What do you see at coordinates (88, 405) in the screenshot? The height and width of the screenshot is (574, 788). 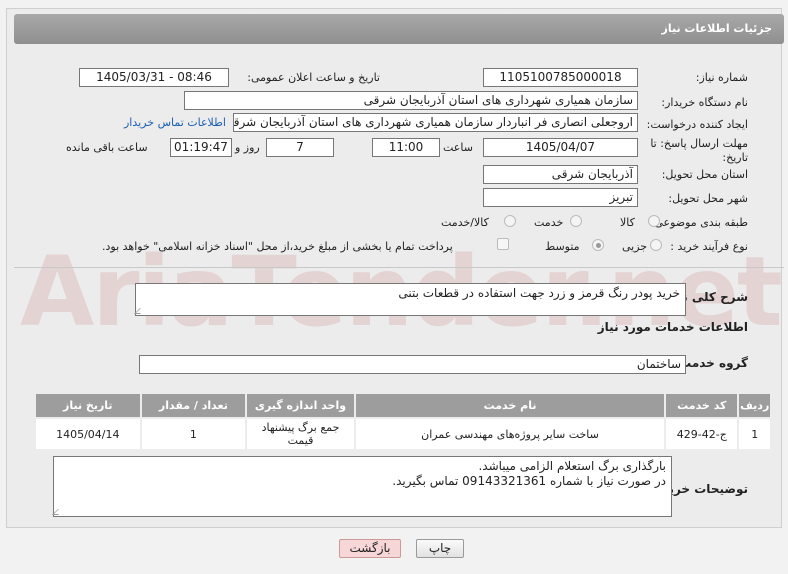 I see `col-header-date: تاریخ نیاز` at bounding box center [88, 405].